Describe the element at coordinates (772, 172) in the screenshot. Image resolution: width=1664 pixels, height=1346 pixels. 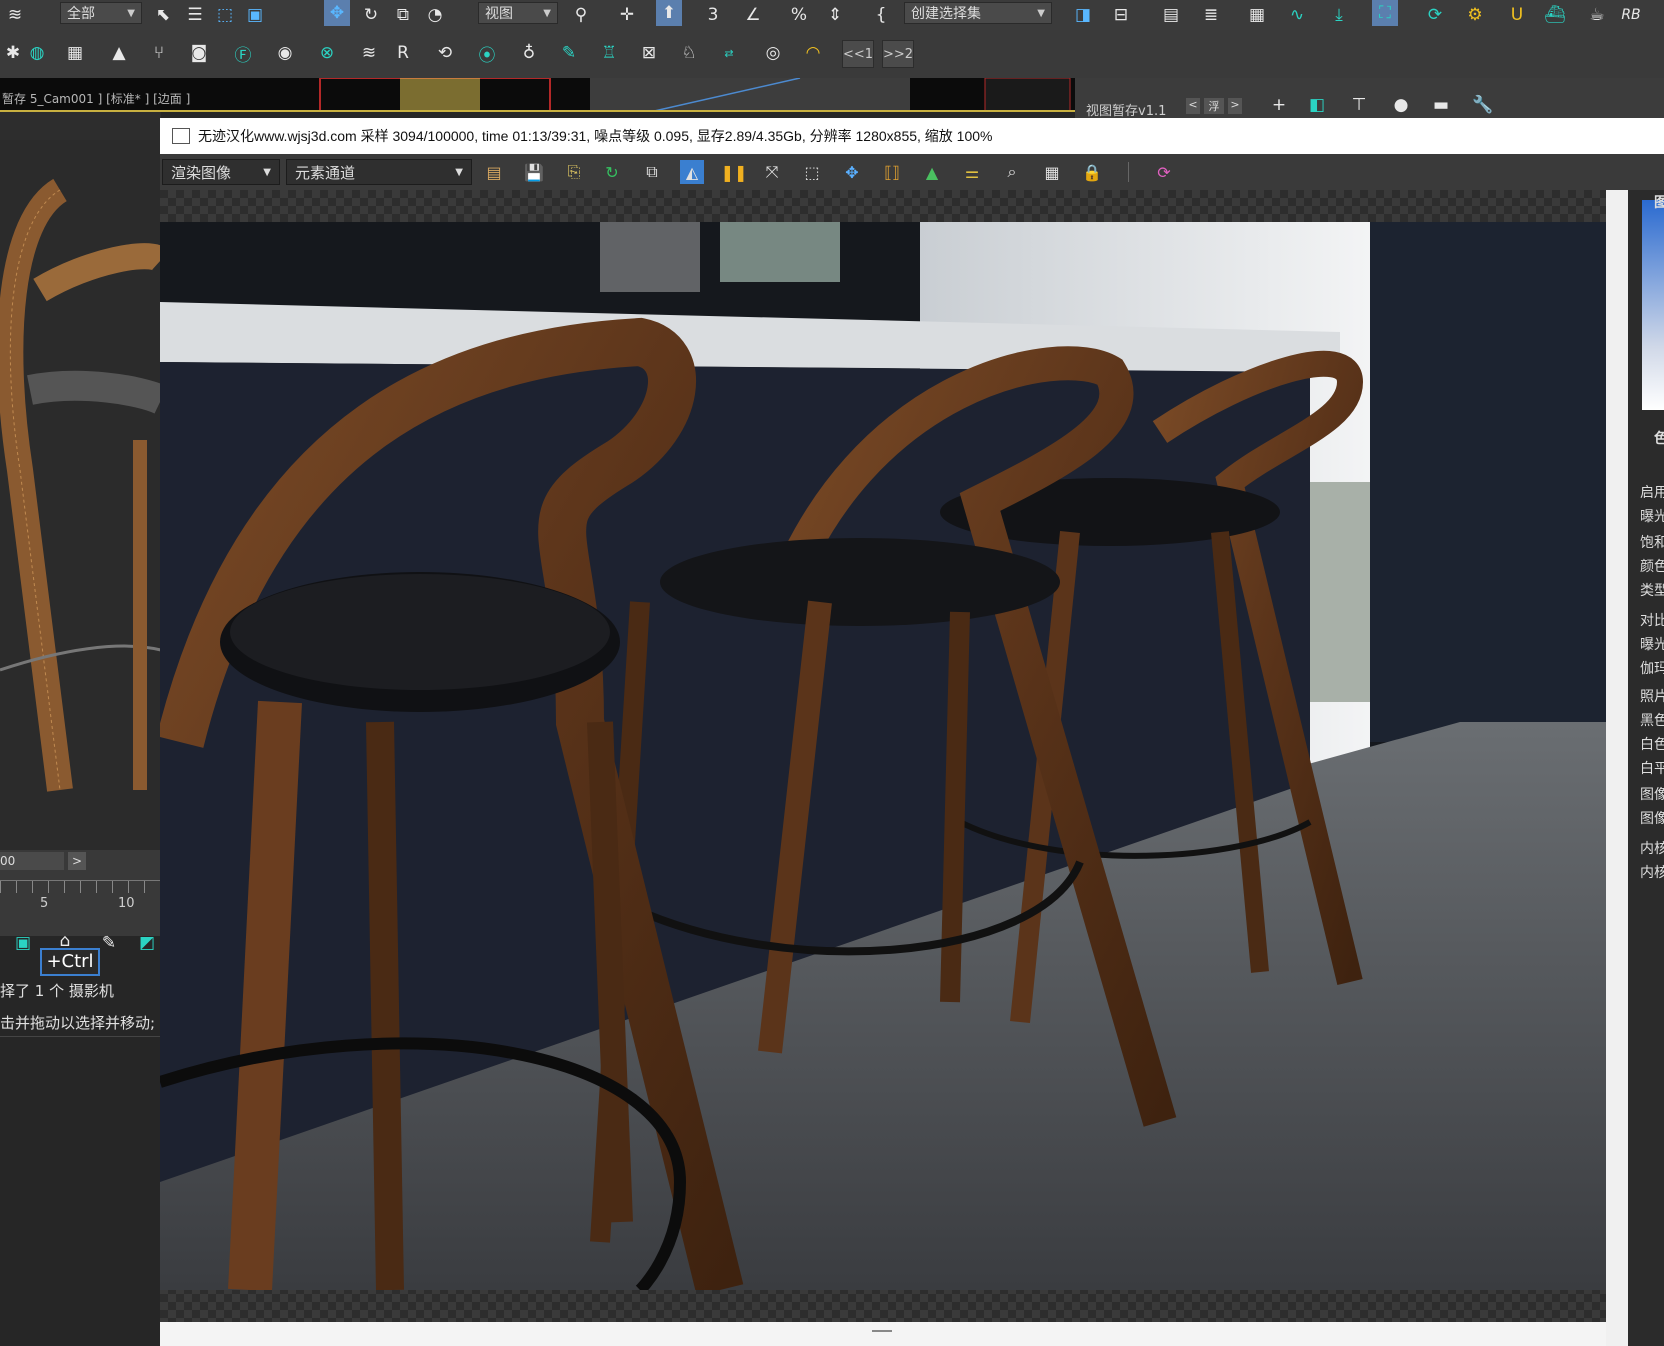
I see `fit-icon: ⤧` at that location.